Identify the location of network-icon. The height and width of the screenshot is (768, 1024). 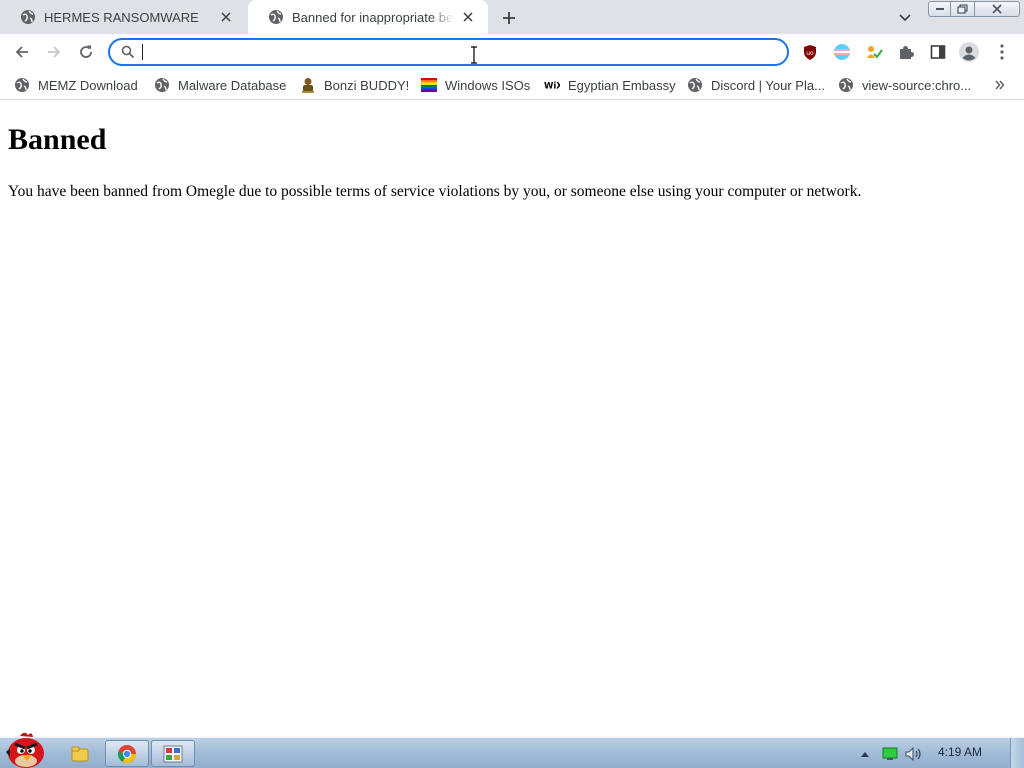
(890, 753).